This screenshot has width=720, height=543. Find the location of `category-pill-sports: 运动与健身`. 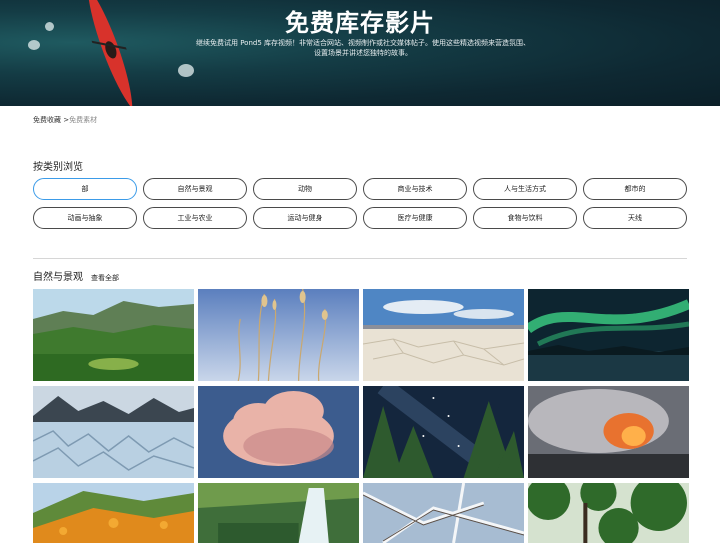

category-pill-sports: 运动与健身 is located at coordinates (305, 218).